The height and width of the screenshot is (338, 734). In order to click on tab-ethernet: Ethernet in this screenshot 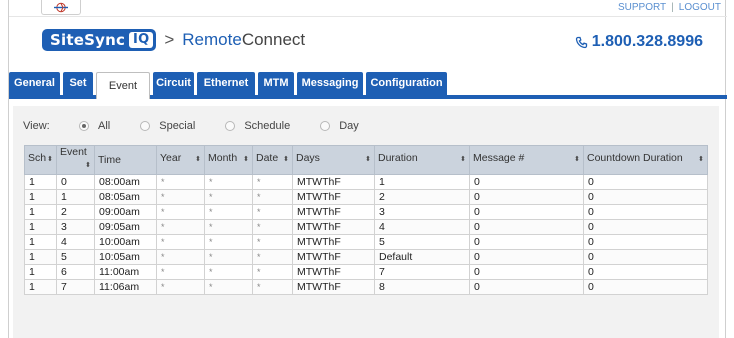, I will do `click(226, 83)`.